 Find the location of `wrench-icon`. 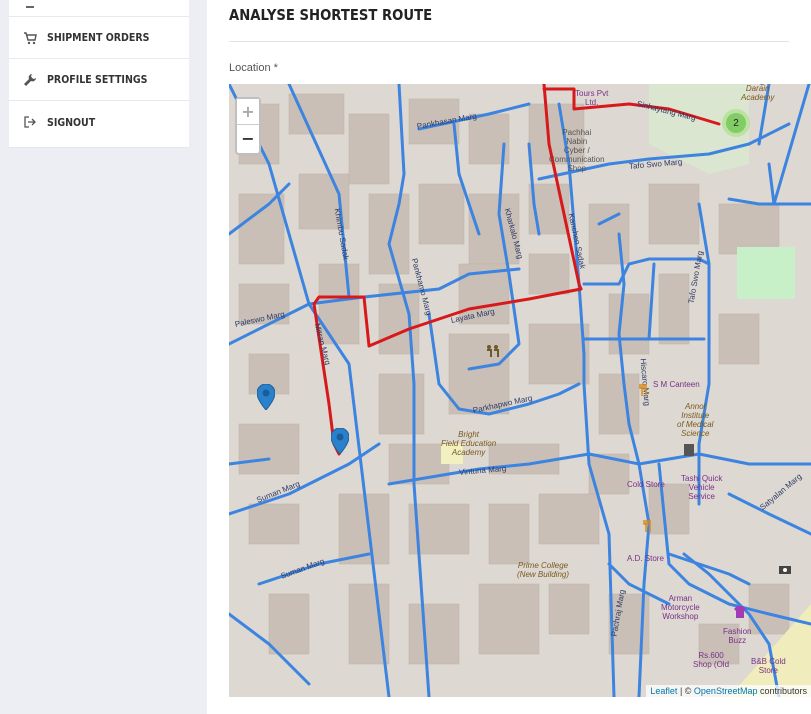

wrench-icon is located at coordinates (30, 80).